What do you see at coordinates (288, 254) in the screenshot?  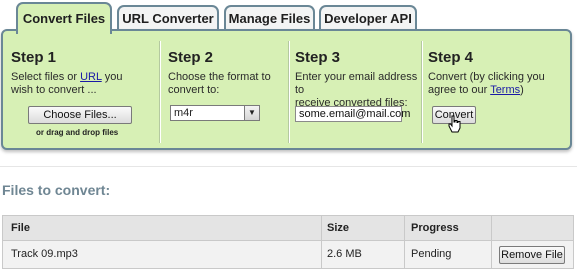 I see `table-row: Track 09.mp3 2.6 MB Pending Remove File` at bounding box center [288, 254].